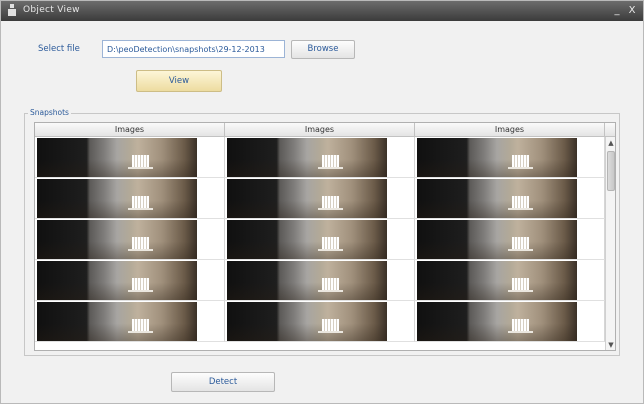 The height and width of the screenshot is (404, 644). What do you see at coordinates (59, 49) in the screenshot?
I see `select-file-label: Select file` at bounding box center [59, 49].